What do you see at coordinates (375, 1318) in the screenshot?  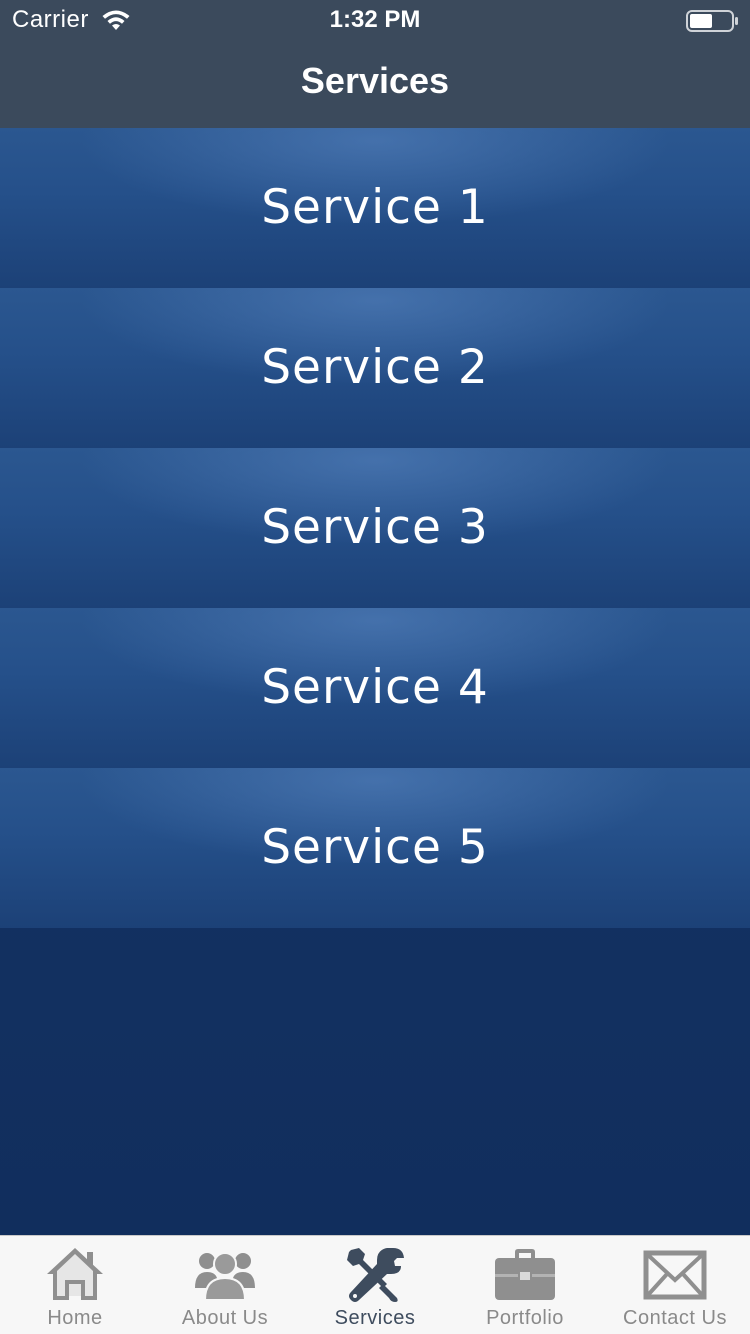 I see `tab-label: Services` at bounding box center [375, 1318].